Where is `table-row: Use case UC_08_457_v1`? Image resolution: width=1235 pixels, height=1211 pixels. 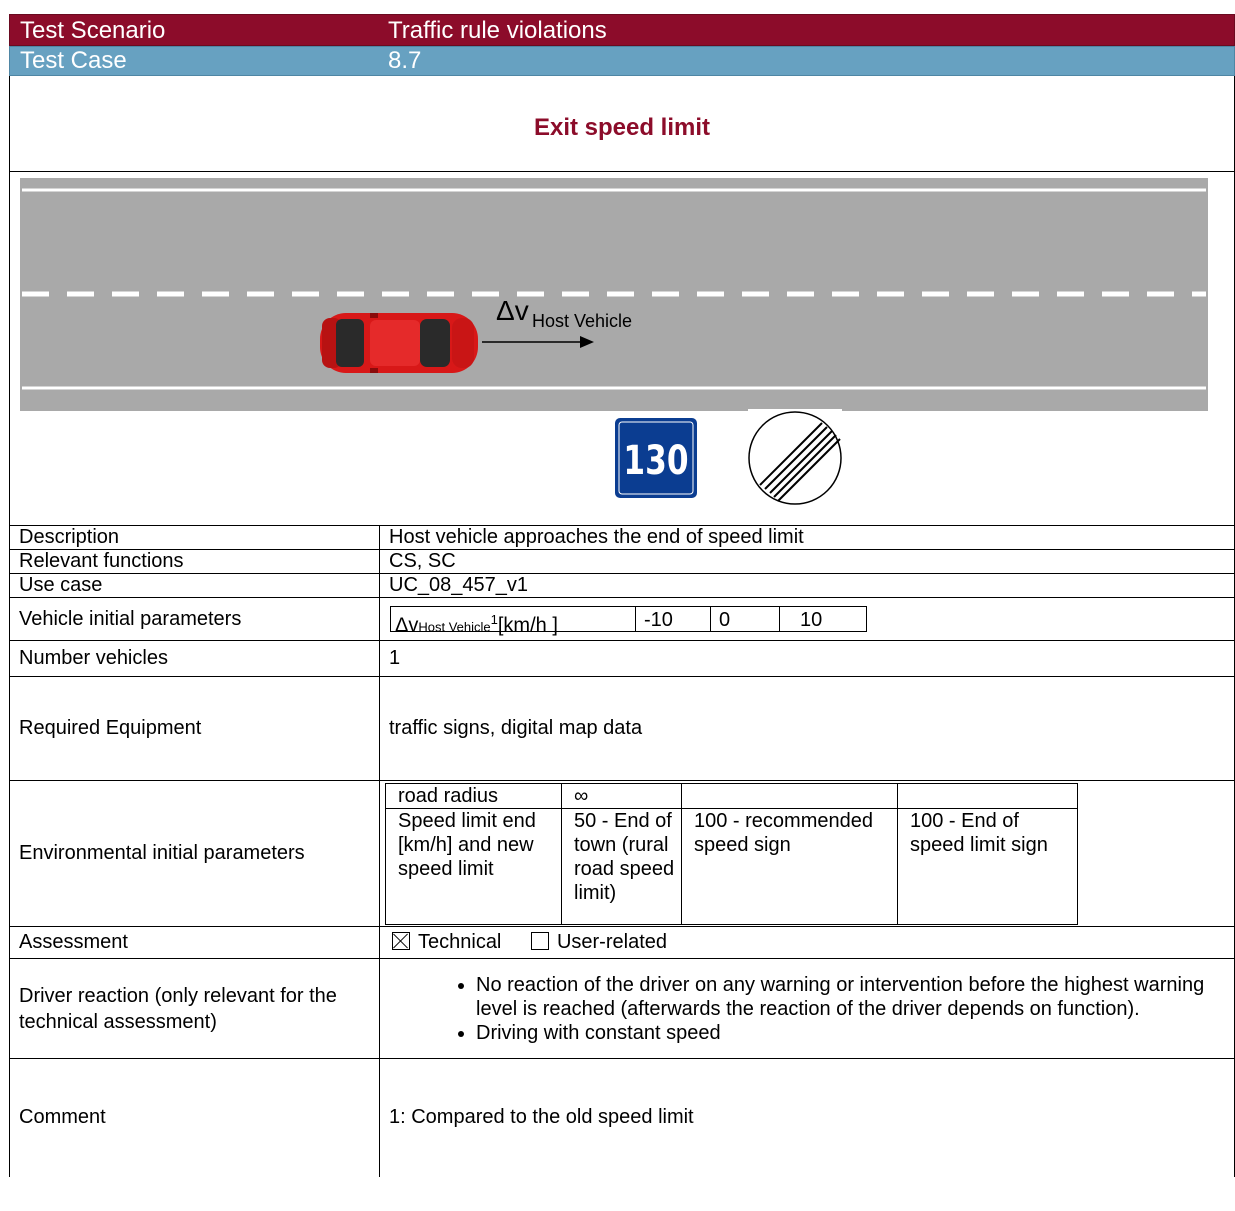 table-row: Use case UC_08_457_v1 is located at coordinates (622, 585).